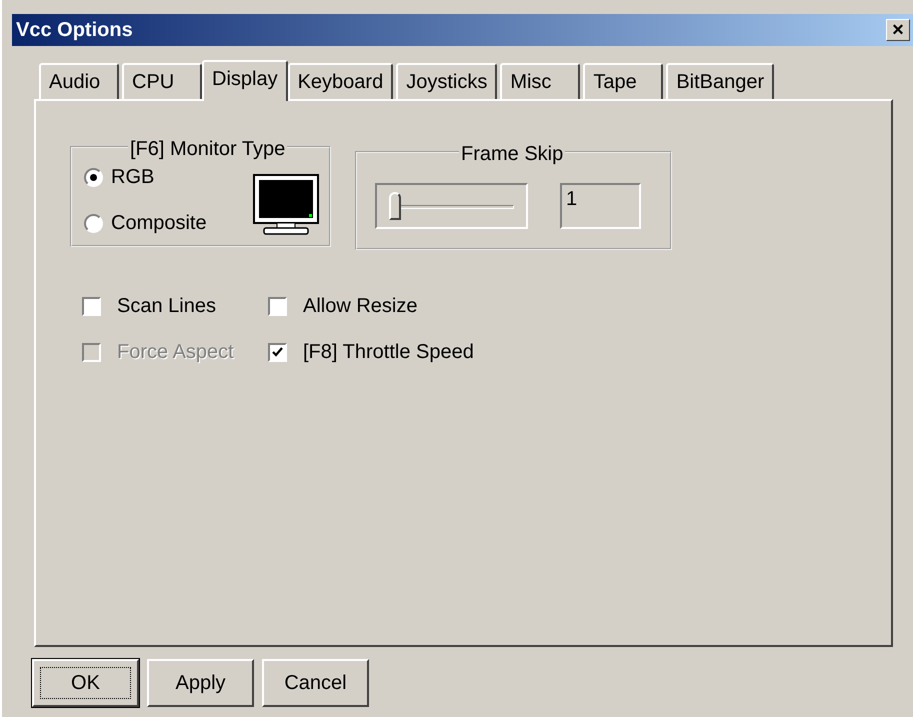 The height and width of the screenshot is (717, 913). Describe the element at coordinates (360, 306) in the screenshot. I see `checkbox-label: Allow Resize` at that location.